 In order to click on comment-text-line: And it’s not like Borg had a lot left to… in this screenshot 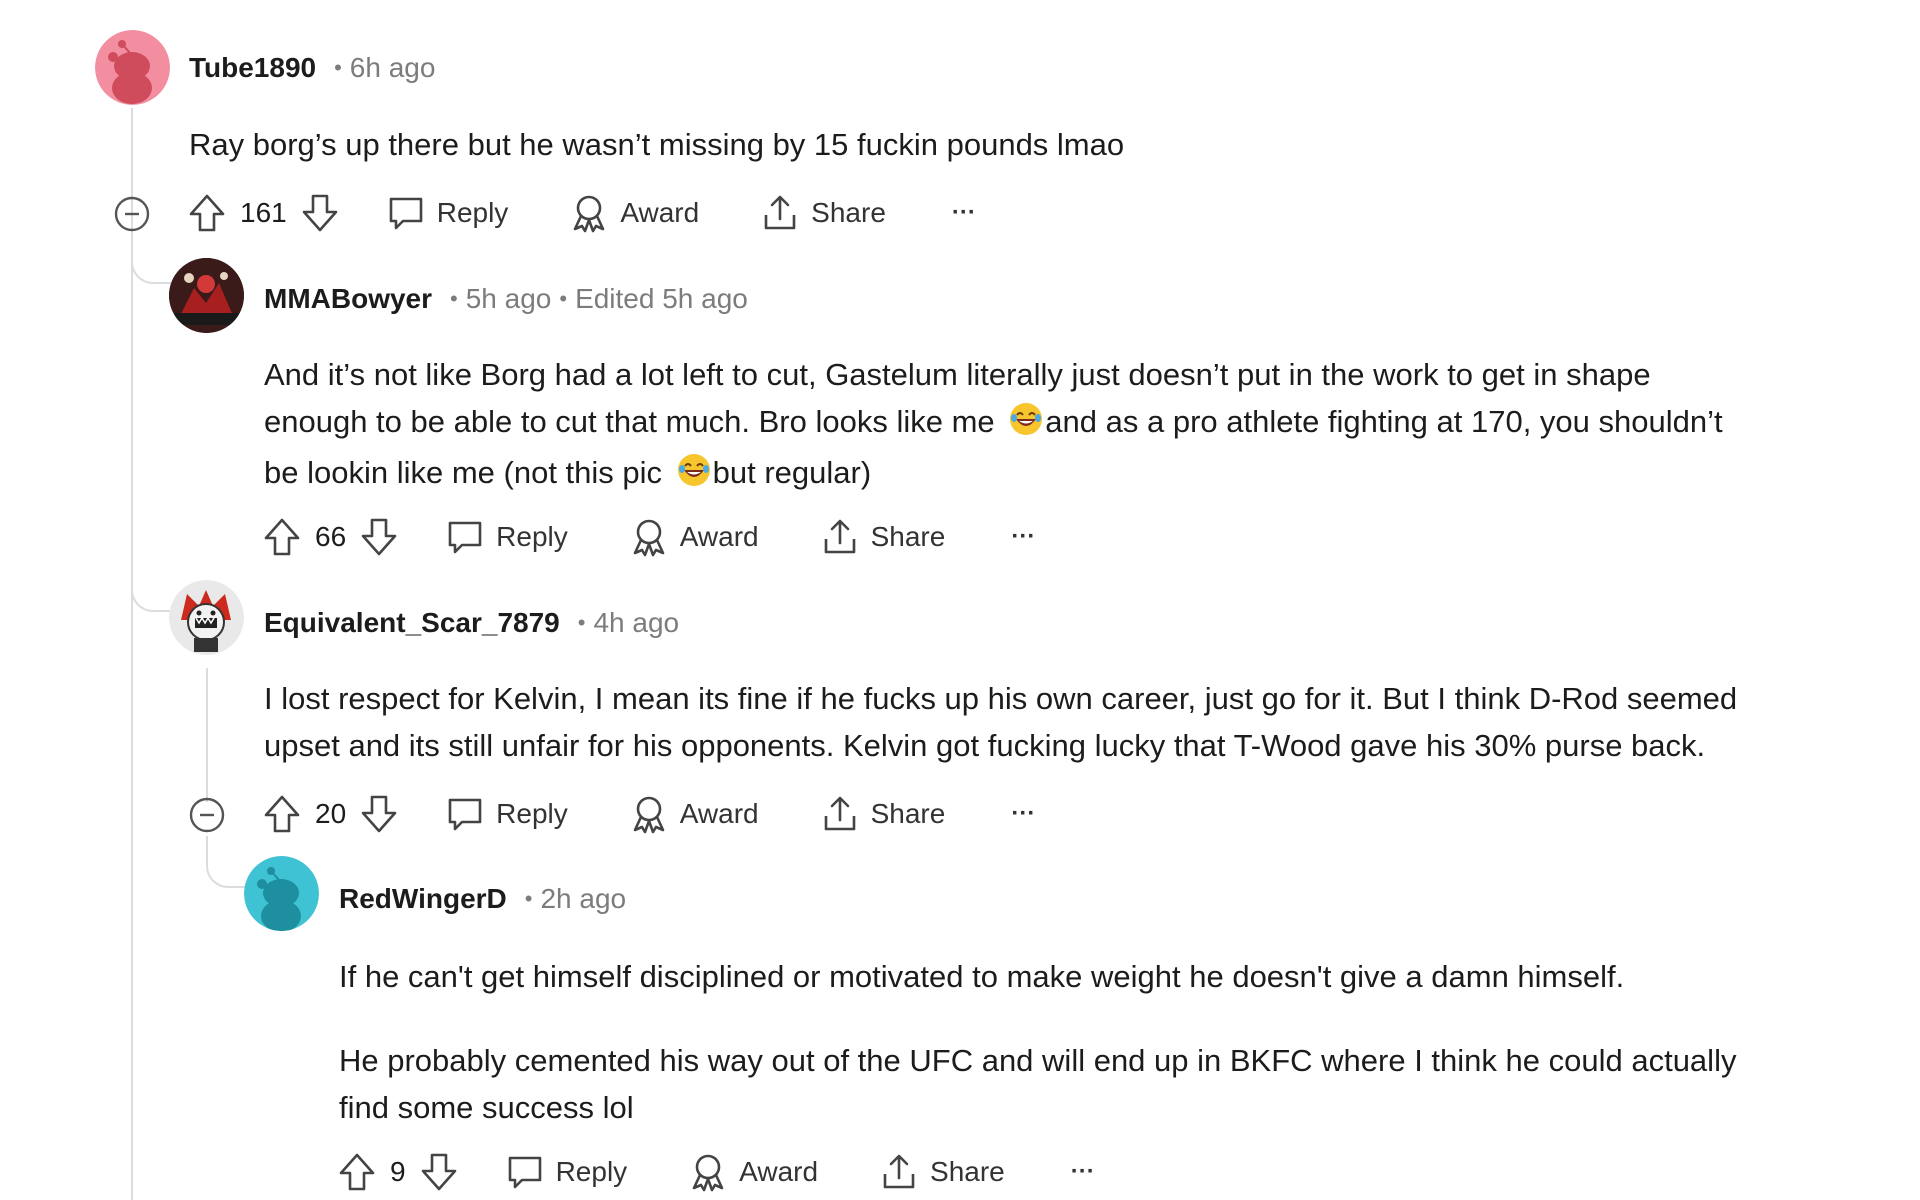, I will do `click(957, 374)`.